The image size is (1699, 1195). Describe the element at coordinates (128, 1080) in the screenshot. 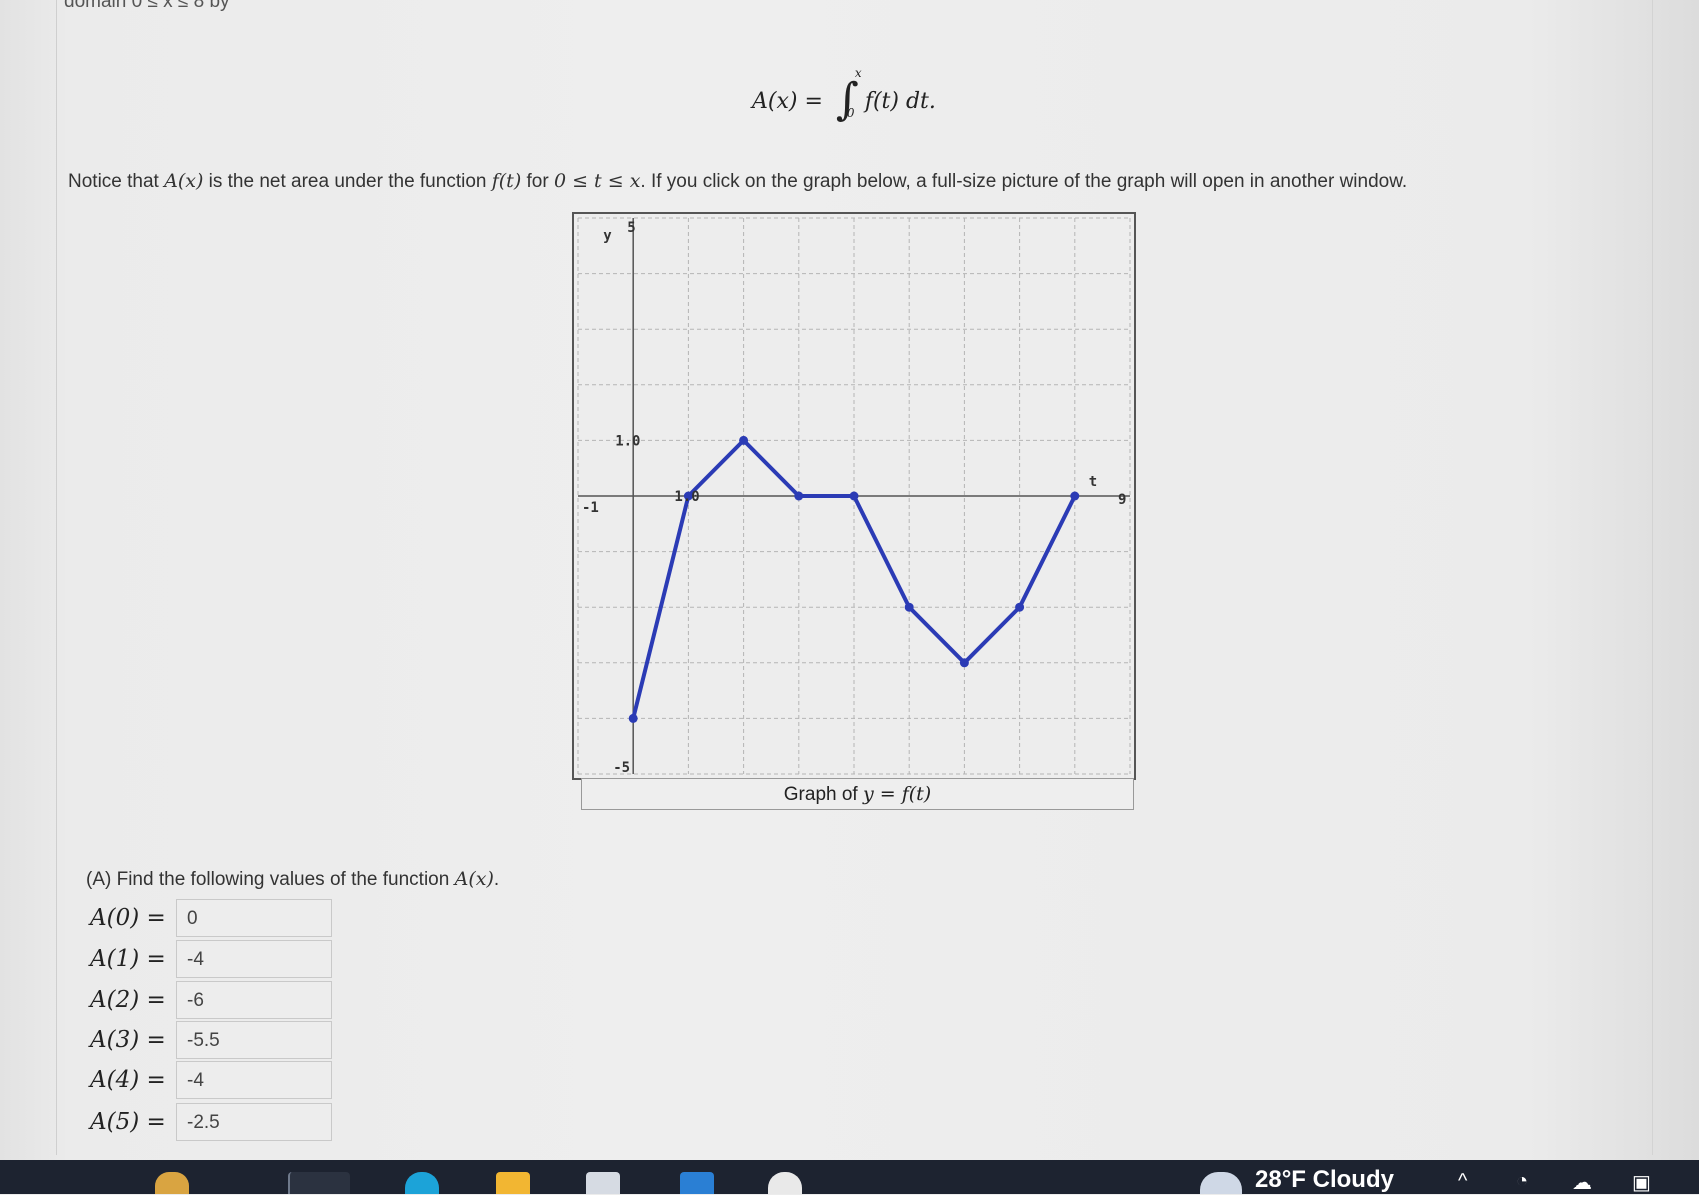

I see `answer-label: A(4) =` at that location.